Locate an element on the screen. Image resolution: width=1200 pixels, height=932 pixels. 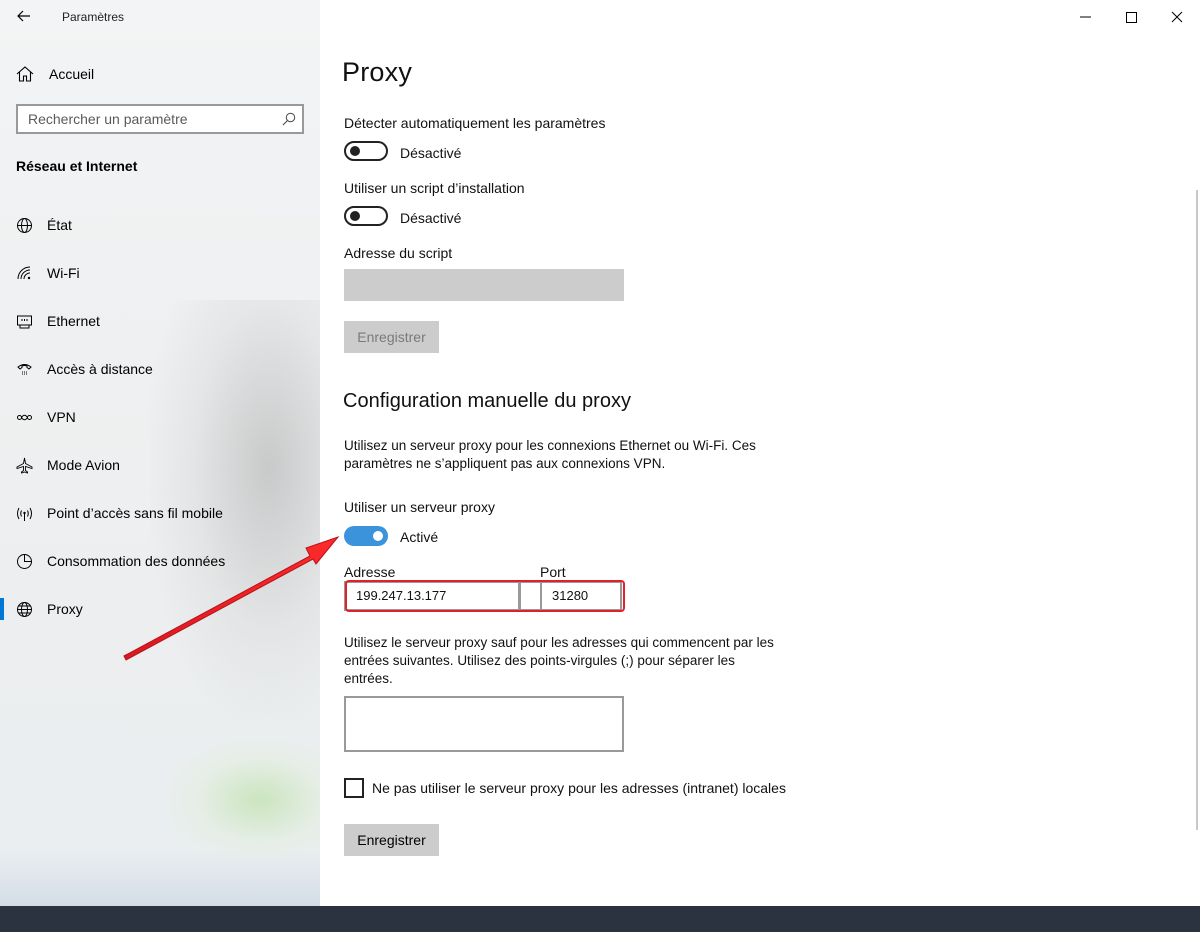
use-proxy-label: Utiliser un serveur proxy is located at coordinates (419, 507).